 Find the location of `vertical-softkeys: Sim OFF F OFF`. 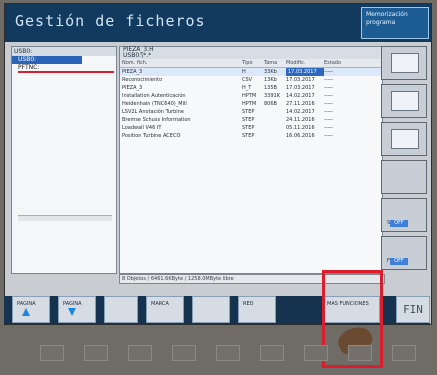

vertical-softkeys: Sim OFF F OFF is located at coordinates (404, 165).